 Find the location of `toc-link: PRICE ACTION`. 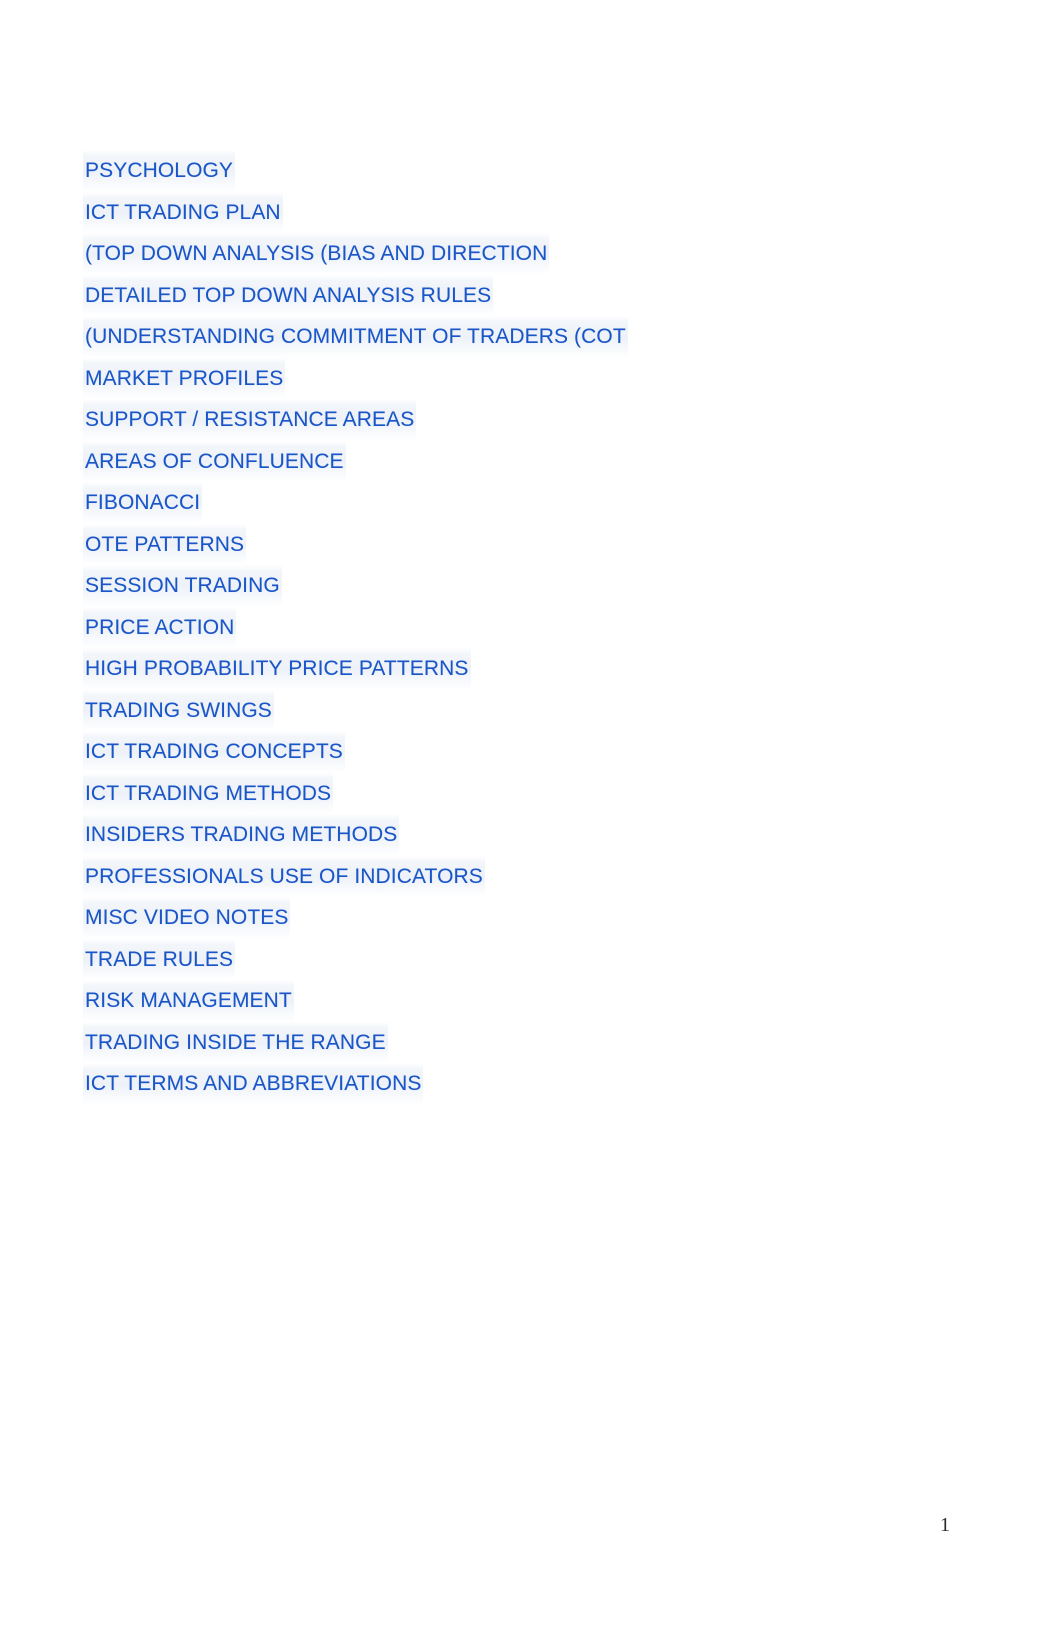

toc-link: PRICE ACTION is located at coordinates (160, 627).